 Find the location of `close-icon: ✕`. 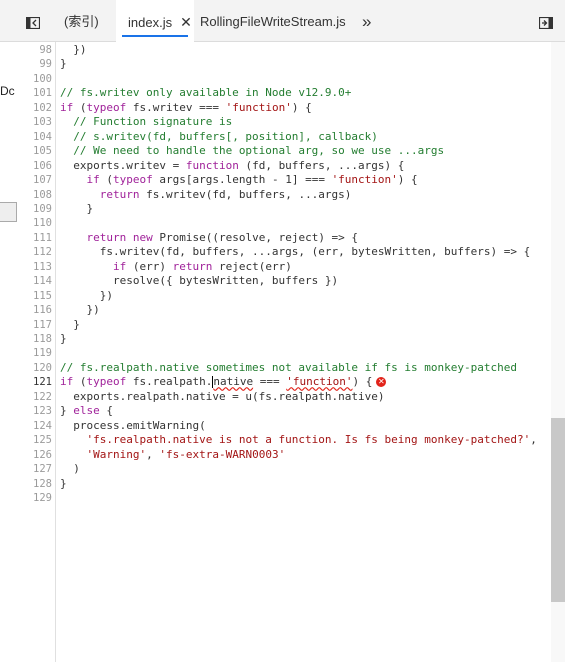

close-icon: ✕ is located at coordinates (186, 22).